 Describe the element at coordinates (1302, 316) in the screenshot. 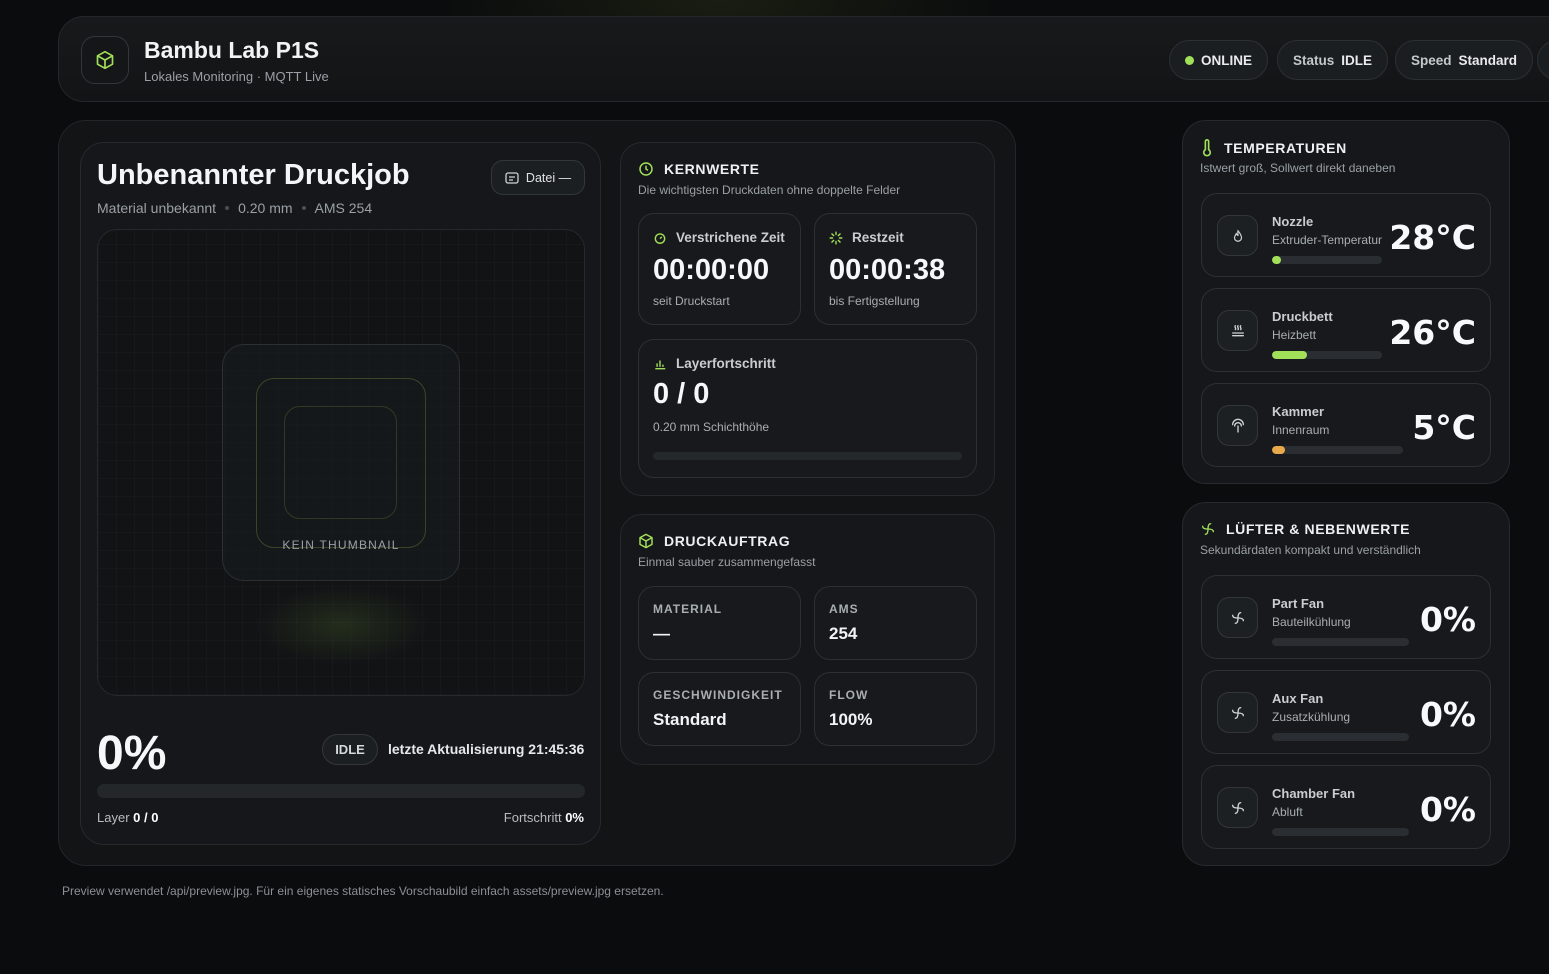

I see `temp-name: Druckbett` at that location.